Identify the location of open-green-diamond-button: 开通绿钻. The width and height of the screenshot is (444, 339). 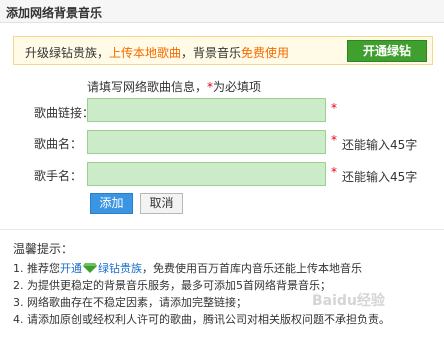
(387, 51).